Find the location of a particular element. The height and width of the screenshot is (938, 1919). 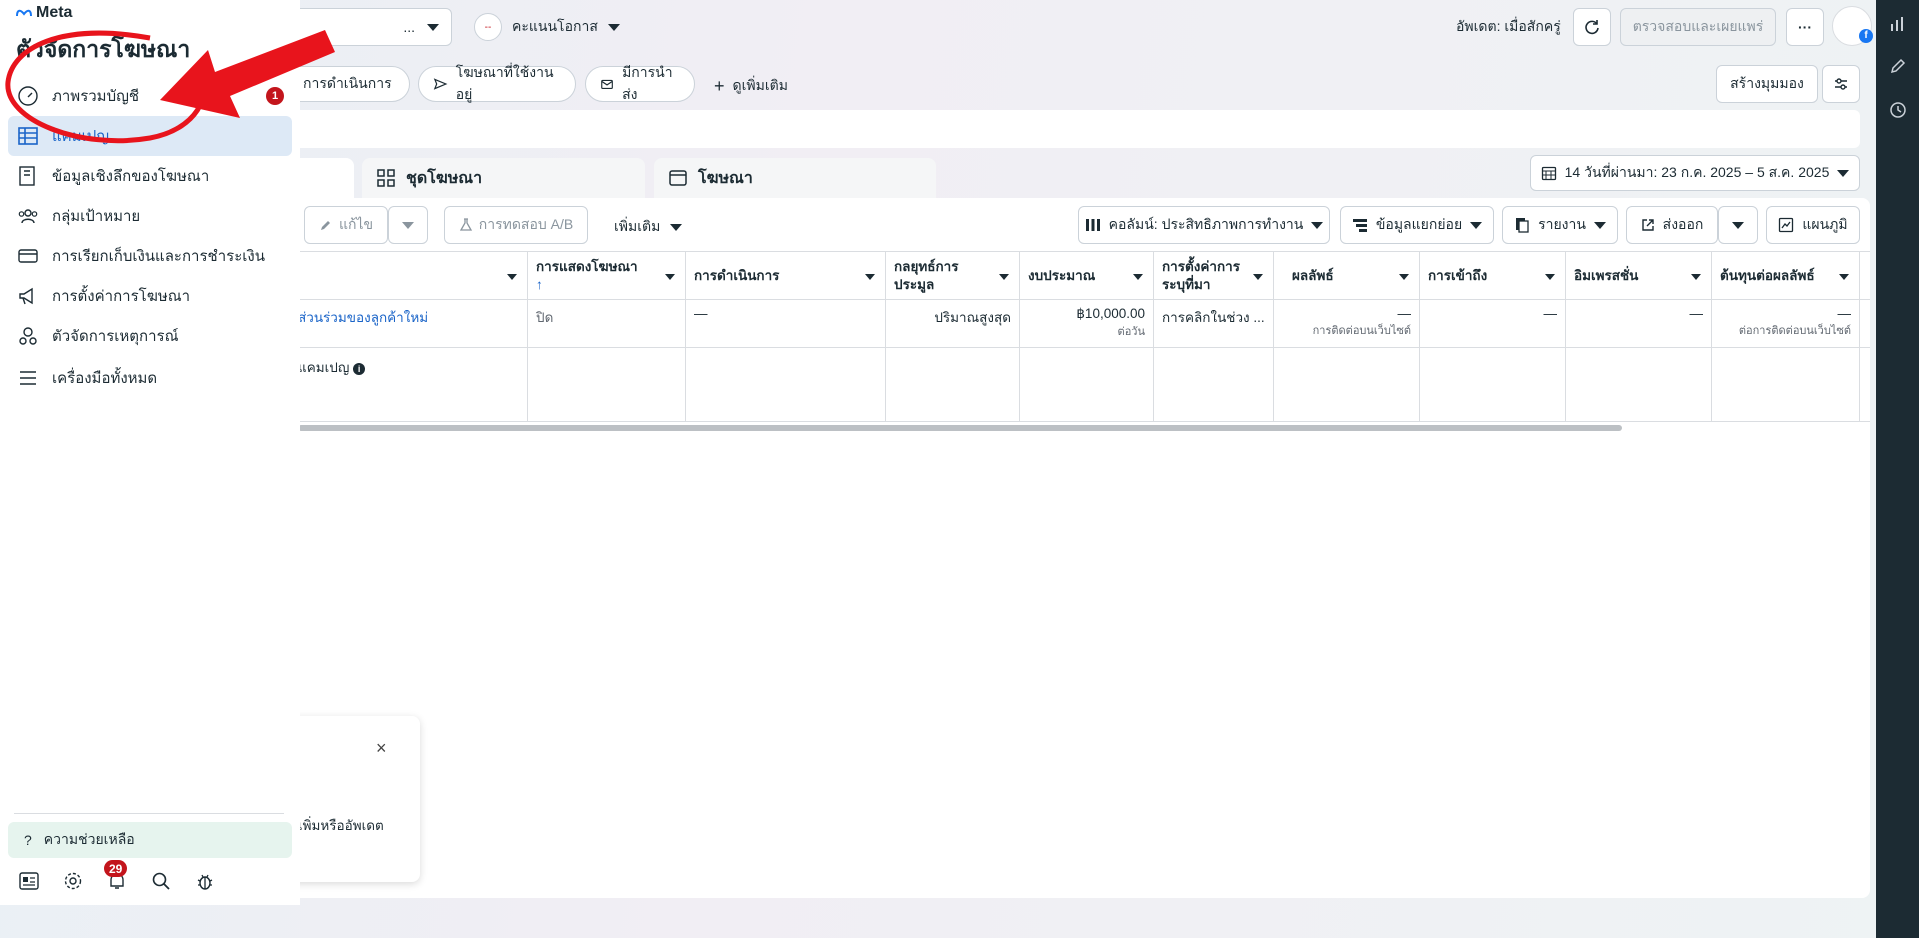

sliders-icon is located at coordinates (1841, 84).